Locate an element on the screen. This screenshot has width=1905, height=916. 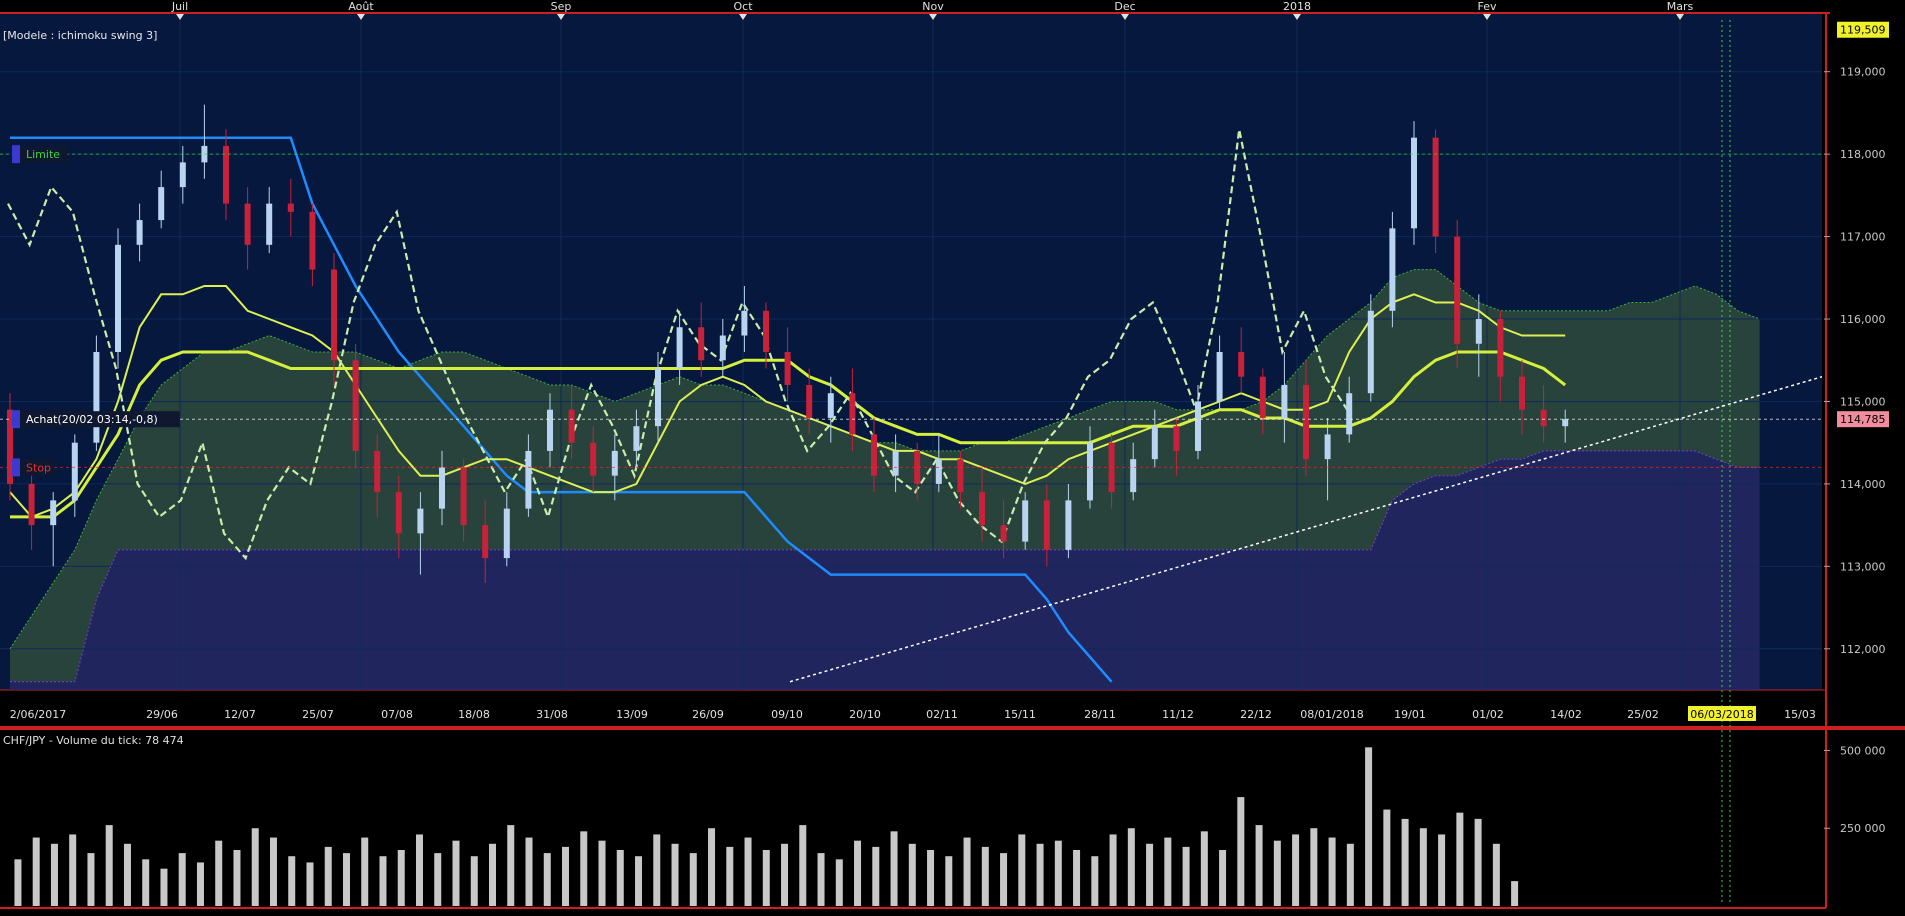
month-label: Oct is located at coordinates (743, 6).